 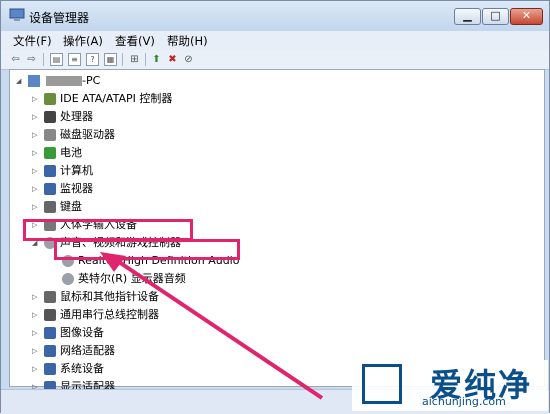 I want to click on tree-item-category: ▷ 计算机, so click(x=270, y=171).